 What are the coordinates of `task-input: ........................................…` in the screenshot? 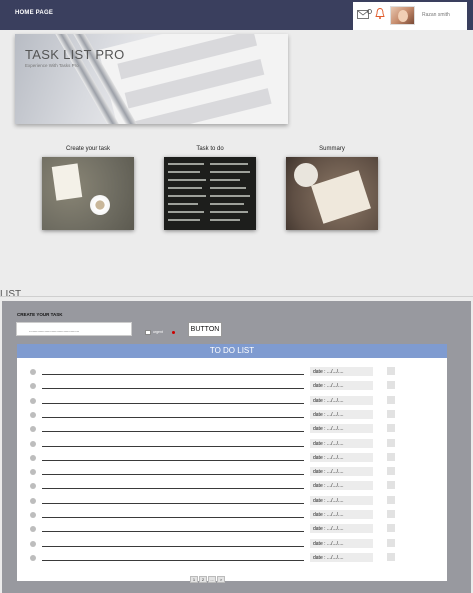 It's located at (74, 329).